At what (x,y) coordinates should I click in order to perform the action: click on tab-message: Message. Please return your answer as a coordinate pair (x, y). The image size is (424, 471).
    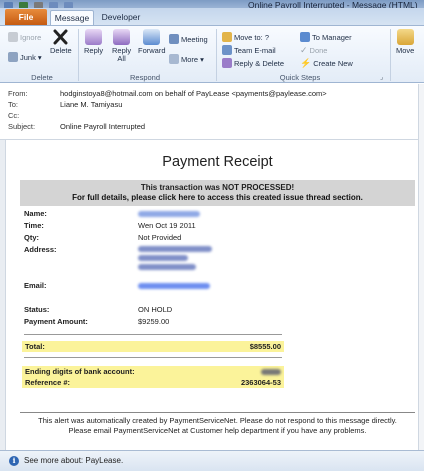
    Looking at the image, I should click on (72, 18).